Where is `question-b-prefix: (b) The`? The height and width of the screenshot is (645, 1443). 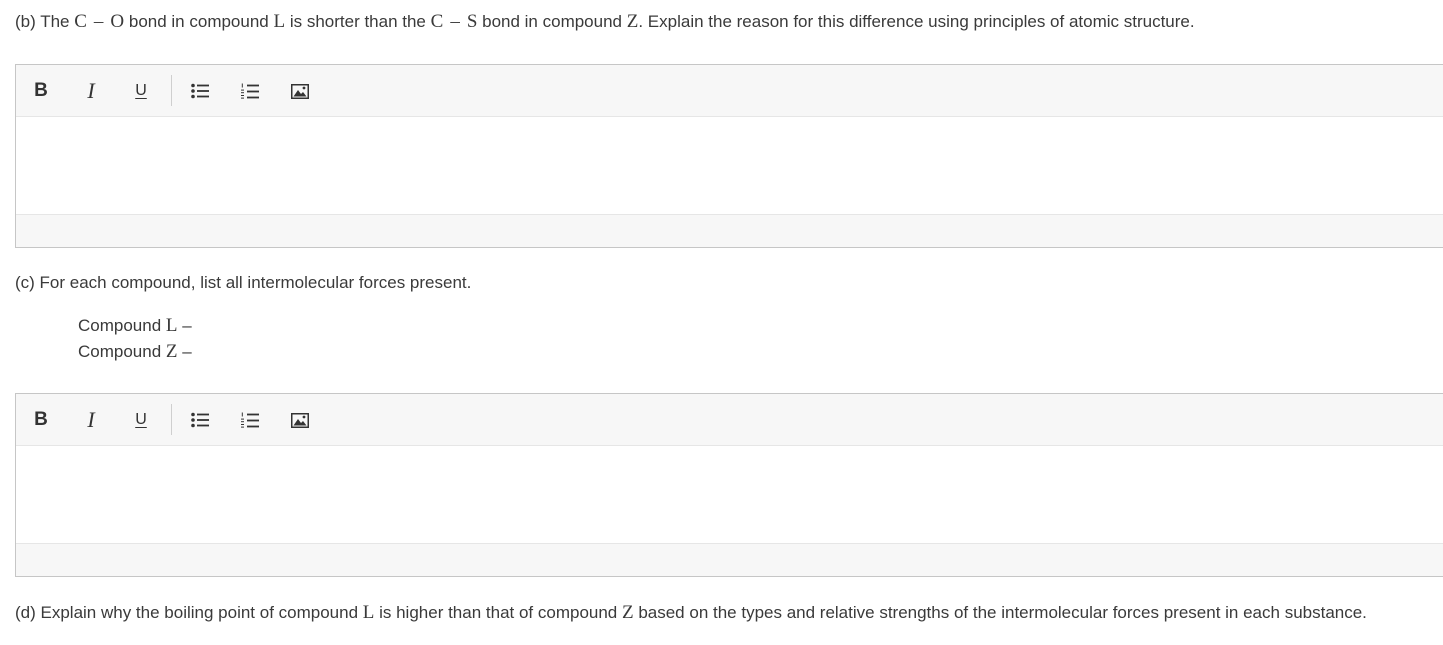
question-b-prefix: (b) The is located at coordinates (45, 21).